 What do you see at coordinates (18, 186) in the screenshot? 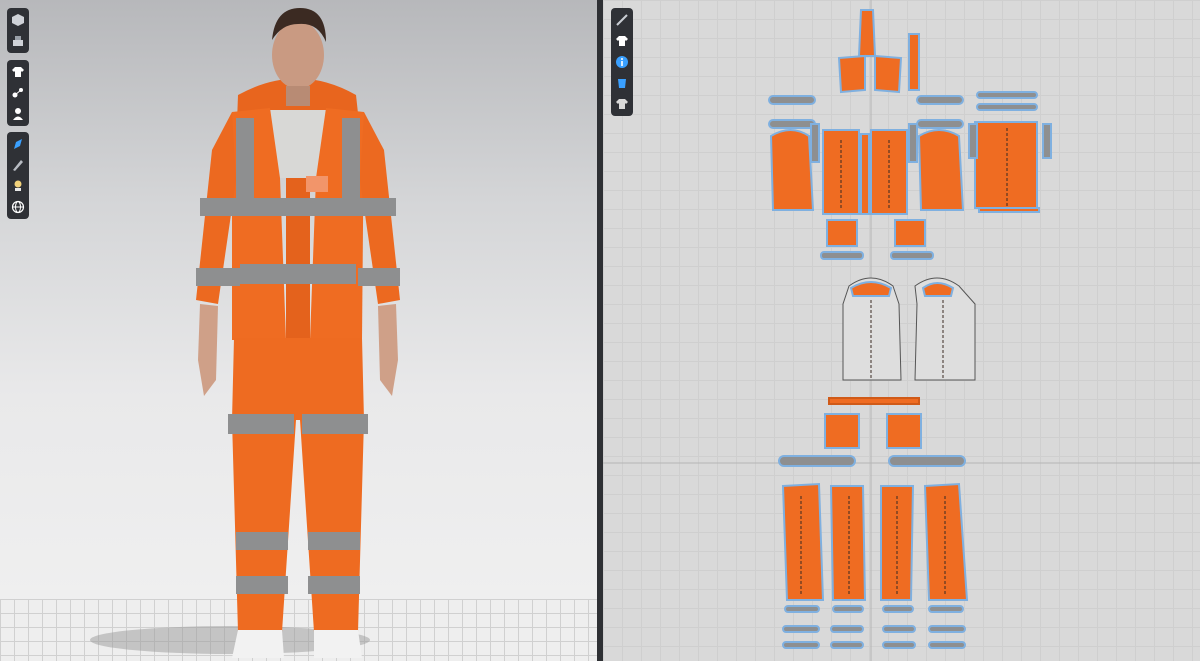
I see `light-icon` at bounding box center [18, 186].